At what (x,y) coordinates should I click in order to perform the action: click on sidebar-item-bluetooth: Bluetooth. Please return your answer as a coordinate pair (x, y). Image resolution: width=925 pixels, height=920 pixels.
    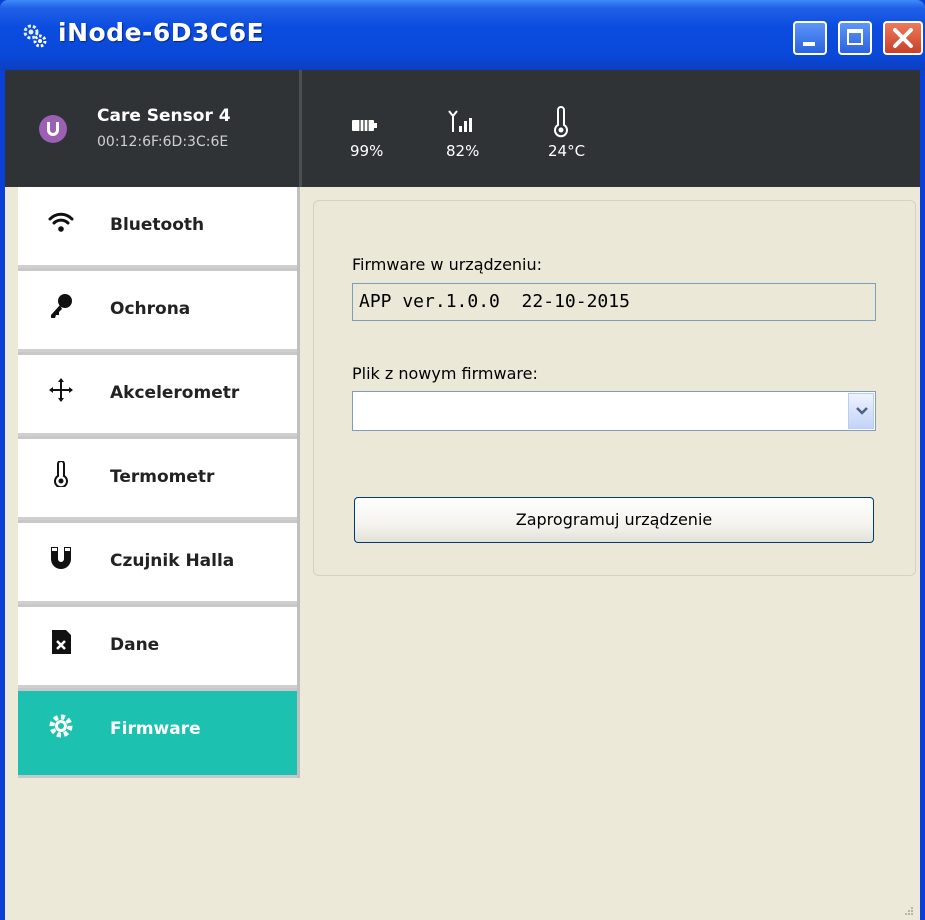
    Looking at the image, I should click on (157, 227).